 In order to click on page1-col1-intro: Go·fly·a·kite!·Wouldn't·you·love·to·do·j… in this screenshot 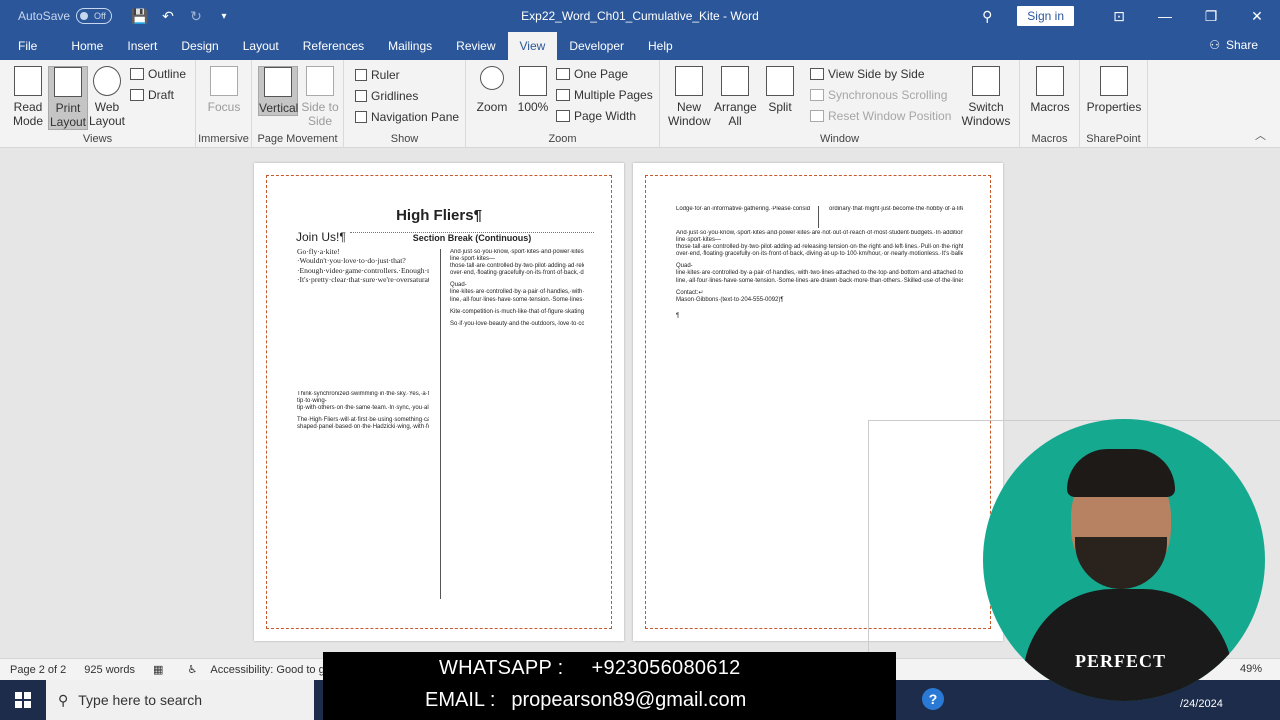, I will do `click(363, 316)`.